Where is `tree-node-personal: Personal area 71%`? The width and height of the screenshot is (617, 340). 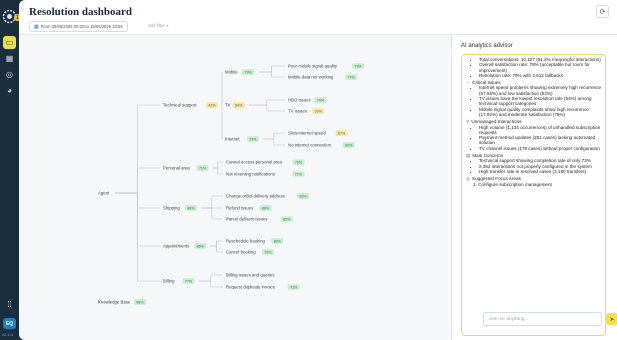 tree-node-personal: Personal area 71% is located at coordinates (186, 168).